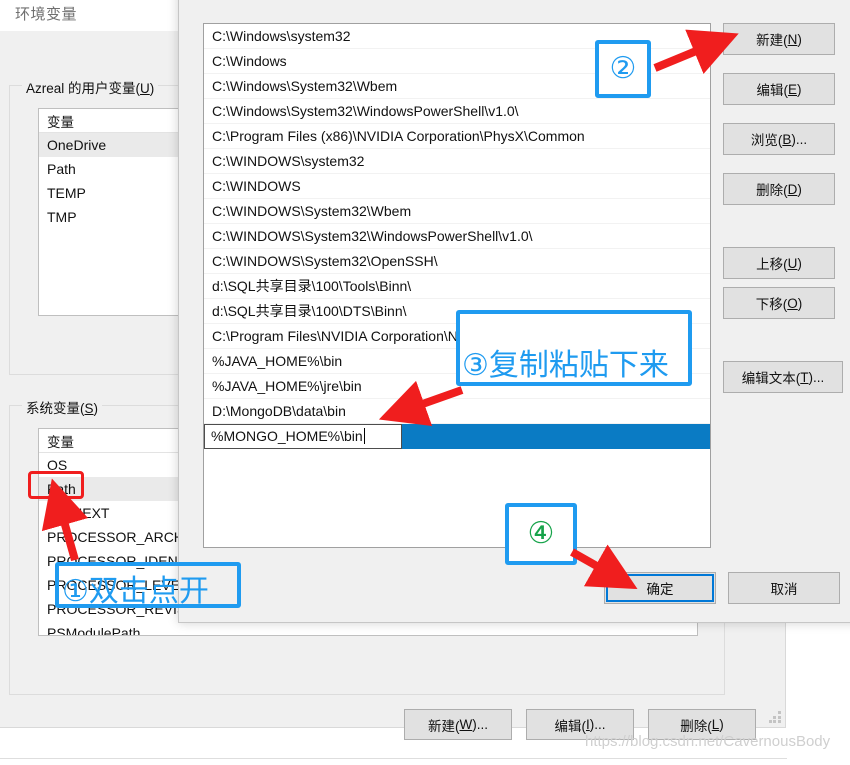 Image resolution: width=850 pixels, height=765 pixels. What do you see at coordinates (457, 186) in the screenshot?
I see `list-item: C:\WINDOWS` at bounding box center [457, 186].